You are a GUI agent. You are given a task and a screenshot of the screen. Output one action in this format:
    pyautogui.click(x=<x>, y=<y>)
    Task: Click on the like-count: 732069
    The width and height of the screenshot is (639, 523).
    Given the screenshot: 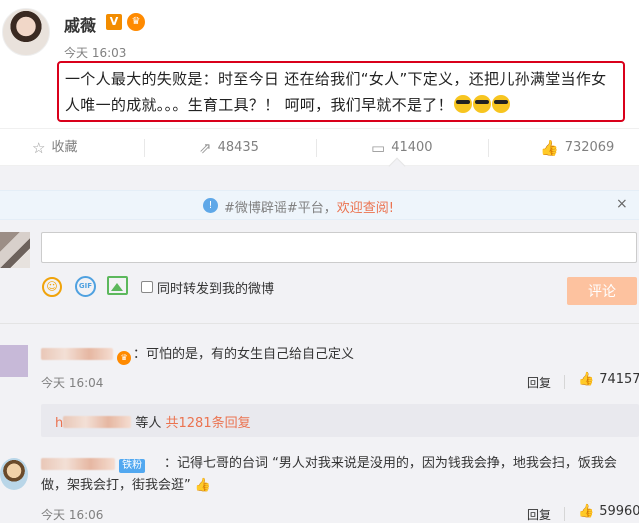 What is the action you would take?
    pyautogui.click(x=589, y=147)
    